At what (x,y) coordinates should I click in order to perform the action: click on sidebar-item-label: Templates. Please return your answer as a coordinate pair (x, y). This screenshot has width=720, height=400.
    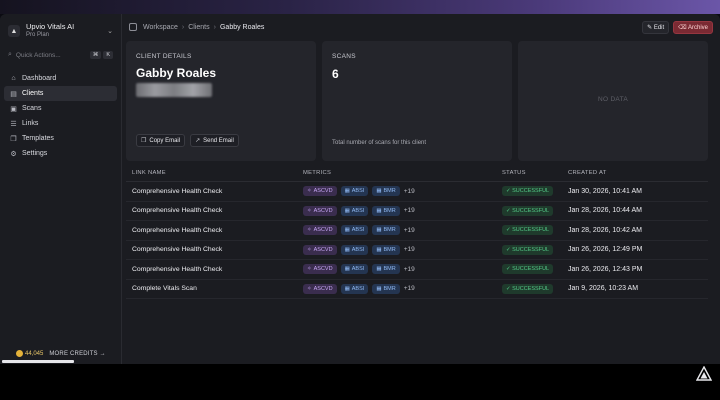
    Looking at the image, I should click on (38, 138).